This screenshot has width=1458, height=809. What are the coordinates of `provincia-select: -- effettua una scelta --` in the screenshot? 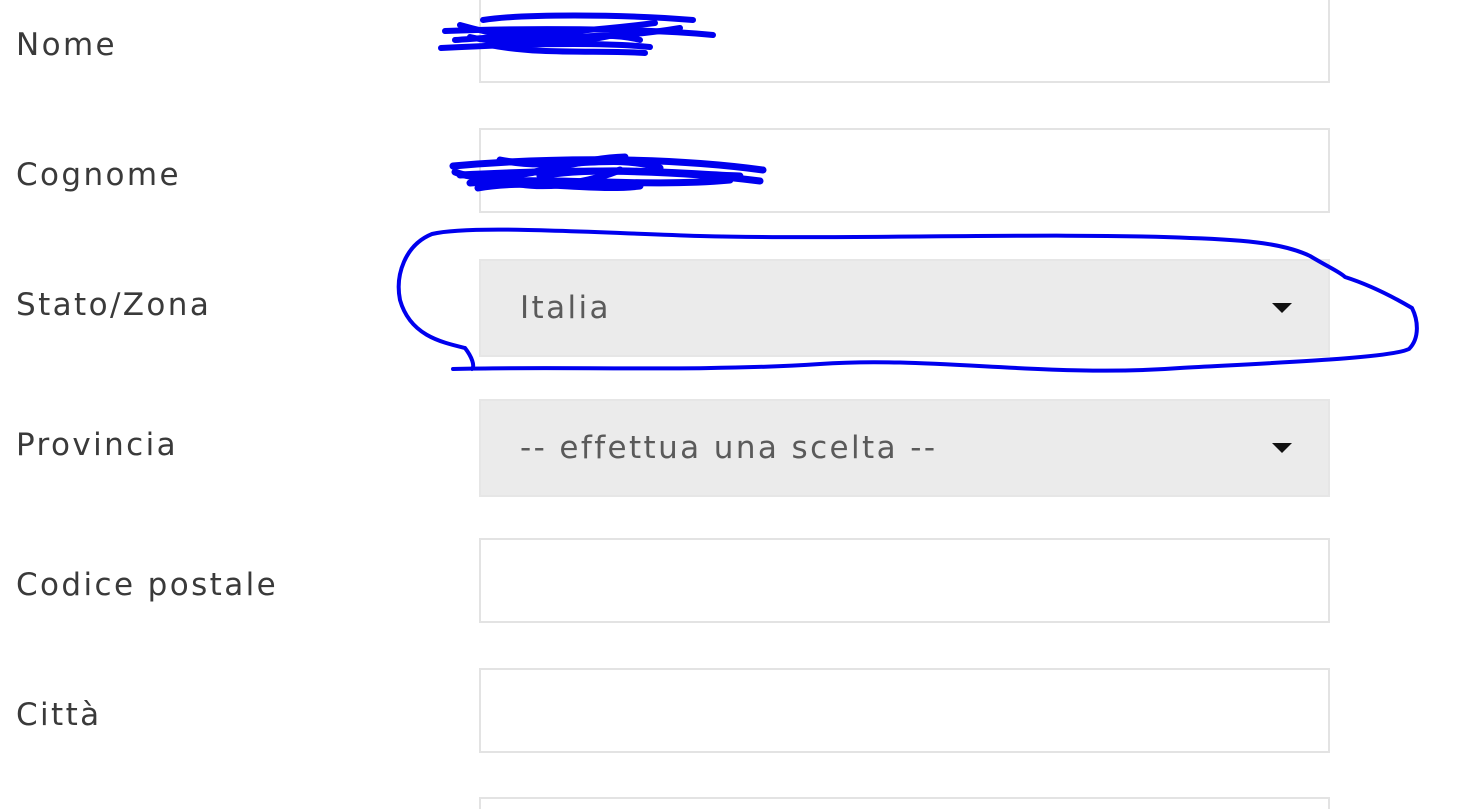 It's located at (904, 448).